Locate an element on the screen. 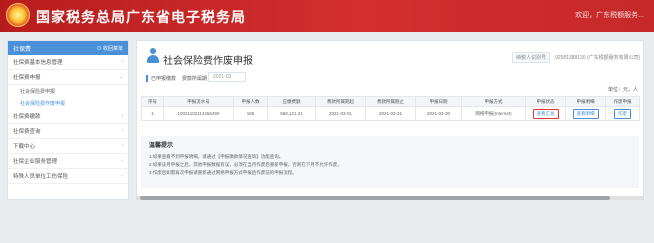 This screenshot has width=654, height=243. person-icon is located at coordinates (153, 56).